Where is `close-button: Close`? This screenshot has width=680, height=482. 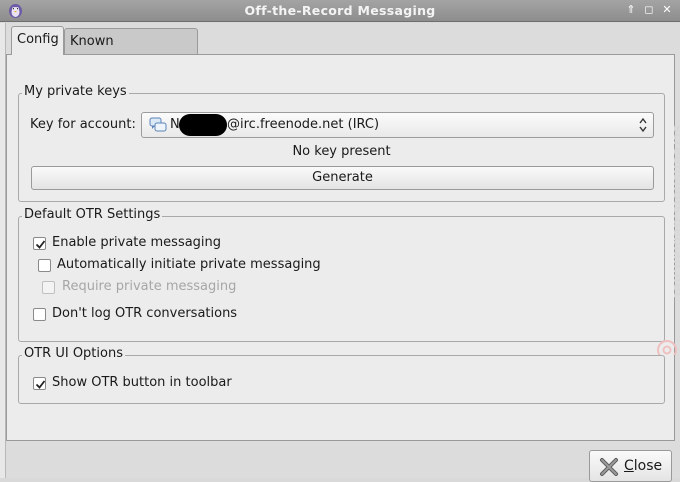 close-button: Close is located at coordinates (630, 466).